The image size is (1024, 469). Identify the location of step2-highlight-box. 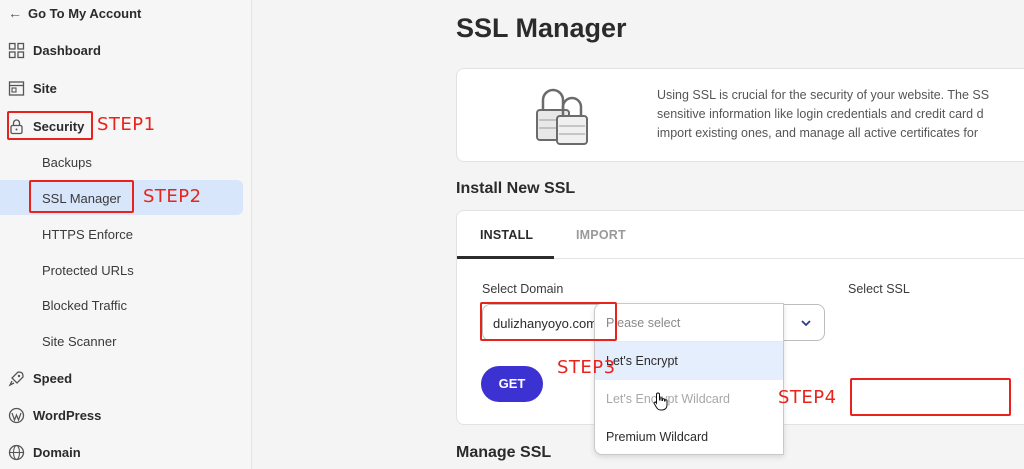
(81, 196).